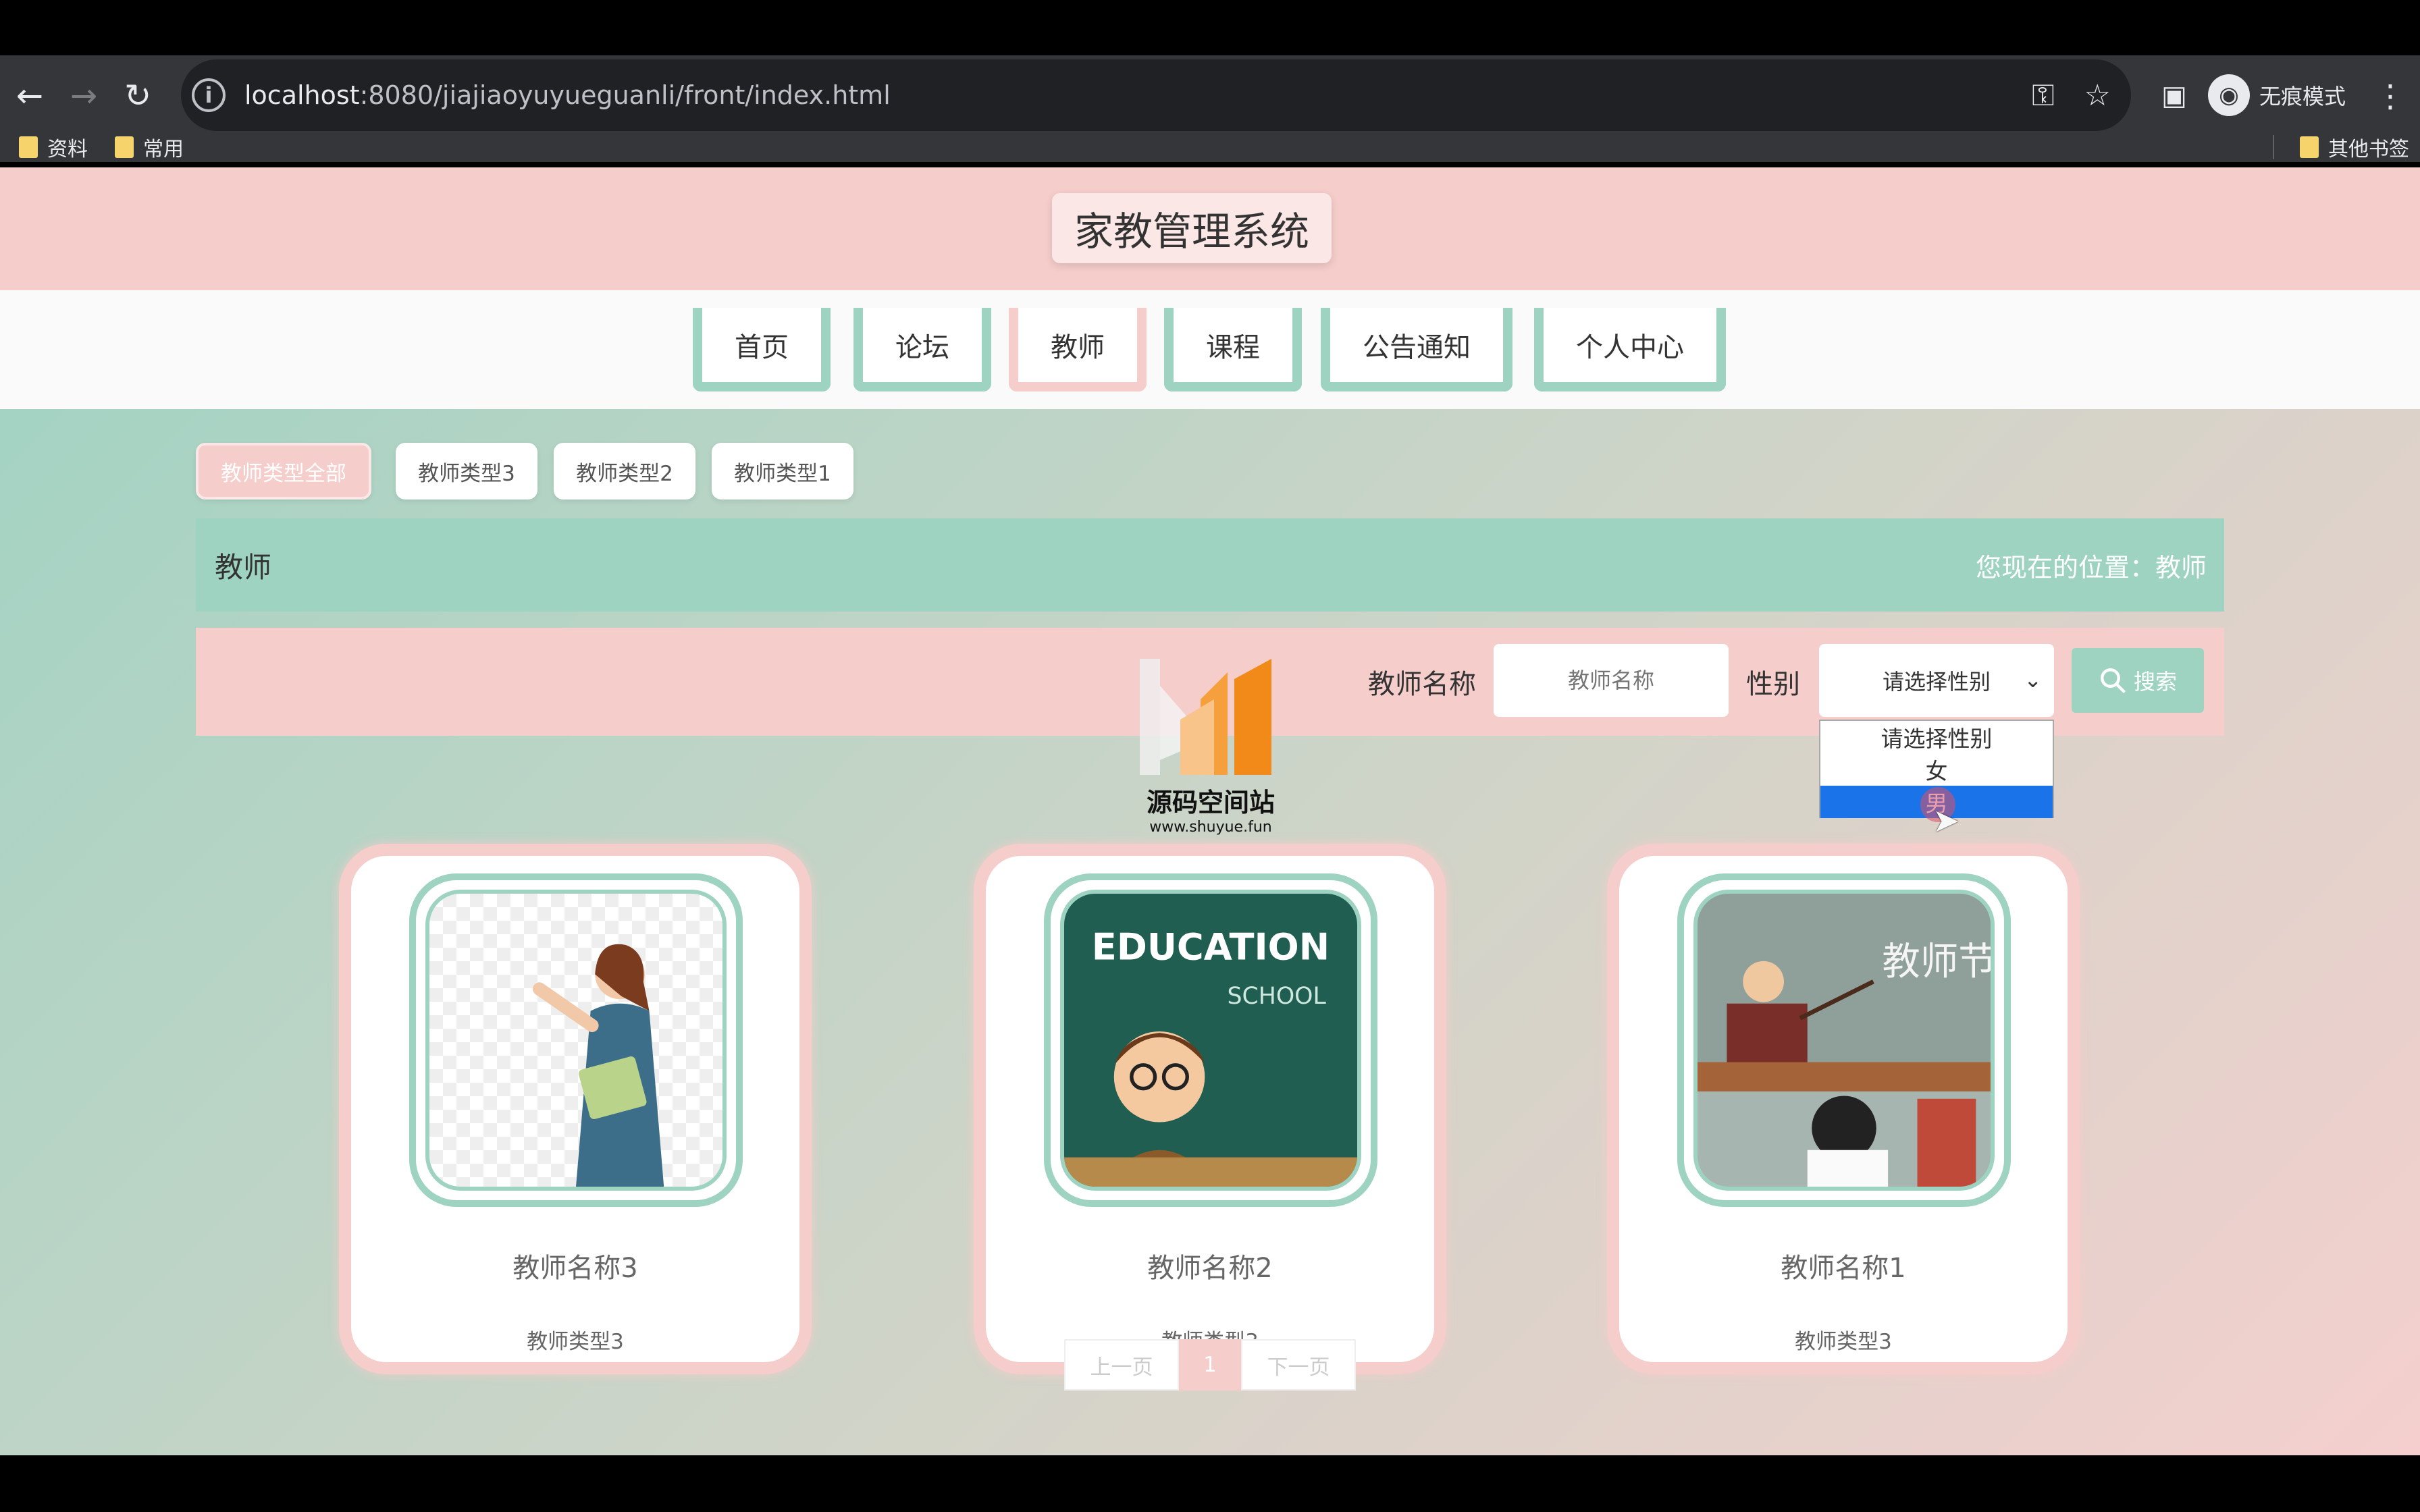  Describe the element at coordinates (84, 96) in the screenshot. I see `forward-arrow-icon: →` at that location.